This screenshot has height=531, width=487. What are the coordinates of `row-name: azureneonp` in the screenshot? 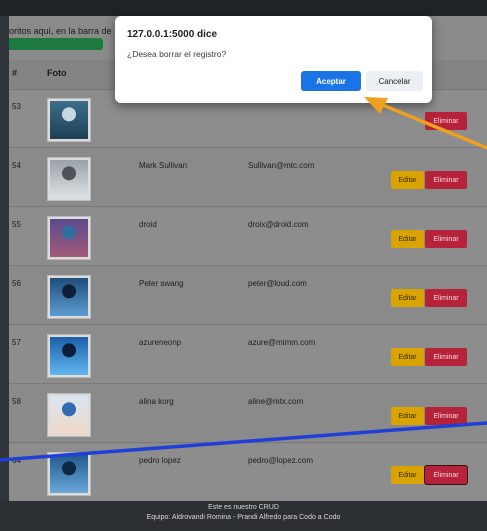 It's located at (160, 342).